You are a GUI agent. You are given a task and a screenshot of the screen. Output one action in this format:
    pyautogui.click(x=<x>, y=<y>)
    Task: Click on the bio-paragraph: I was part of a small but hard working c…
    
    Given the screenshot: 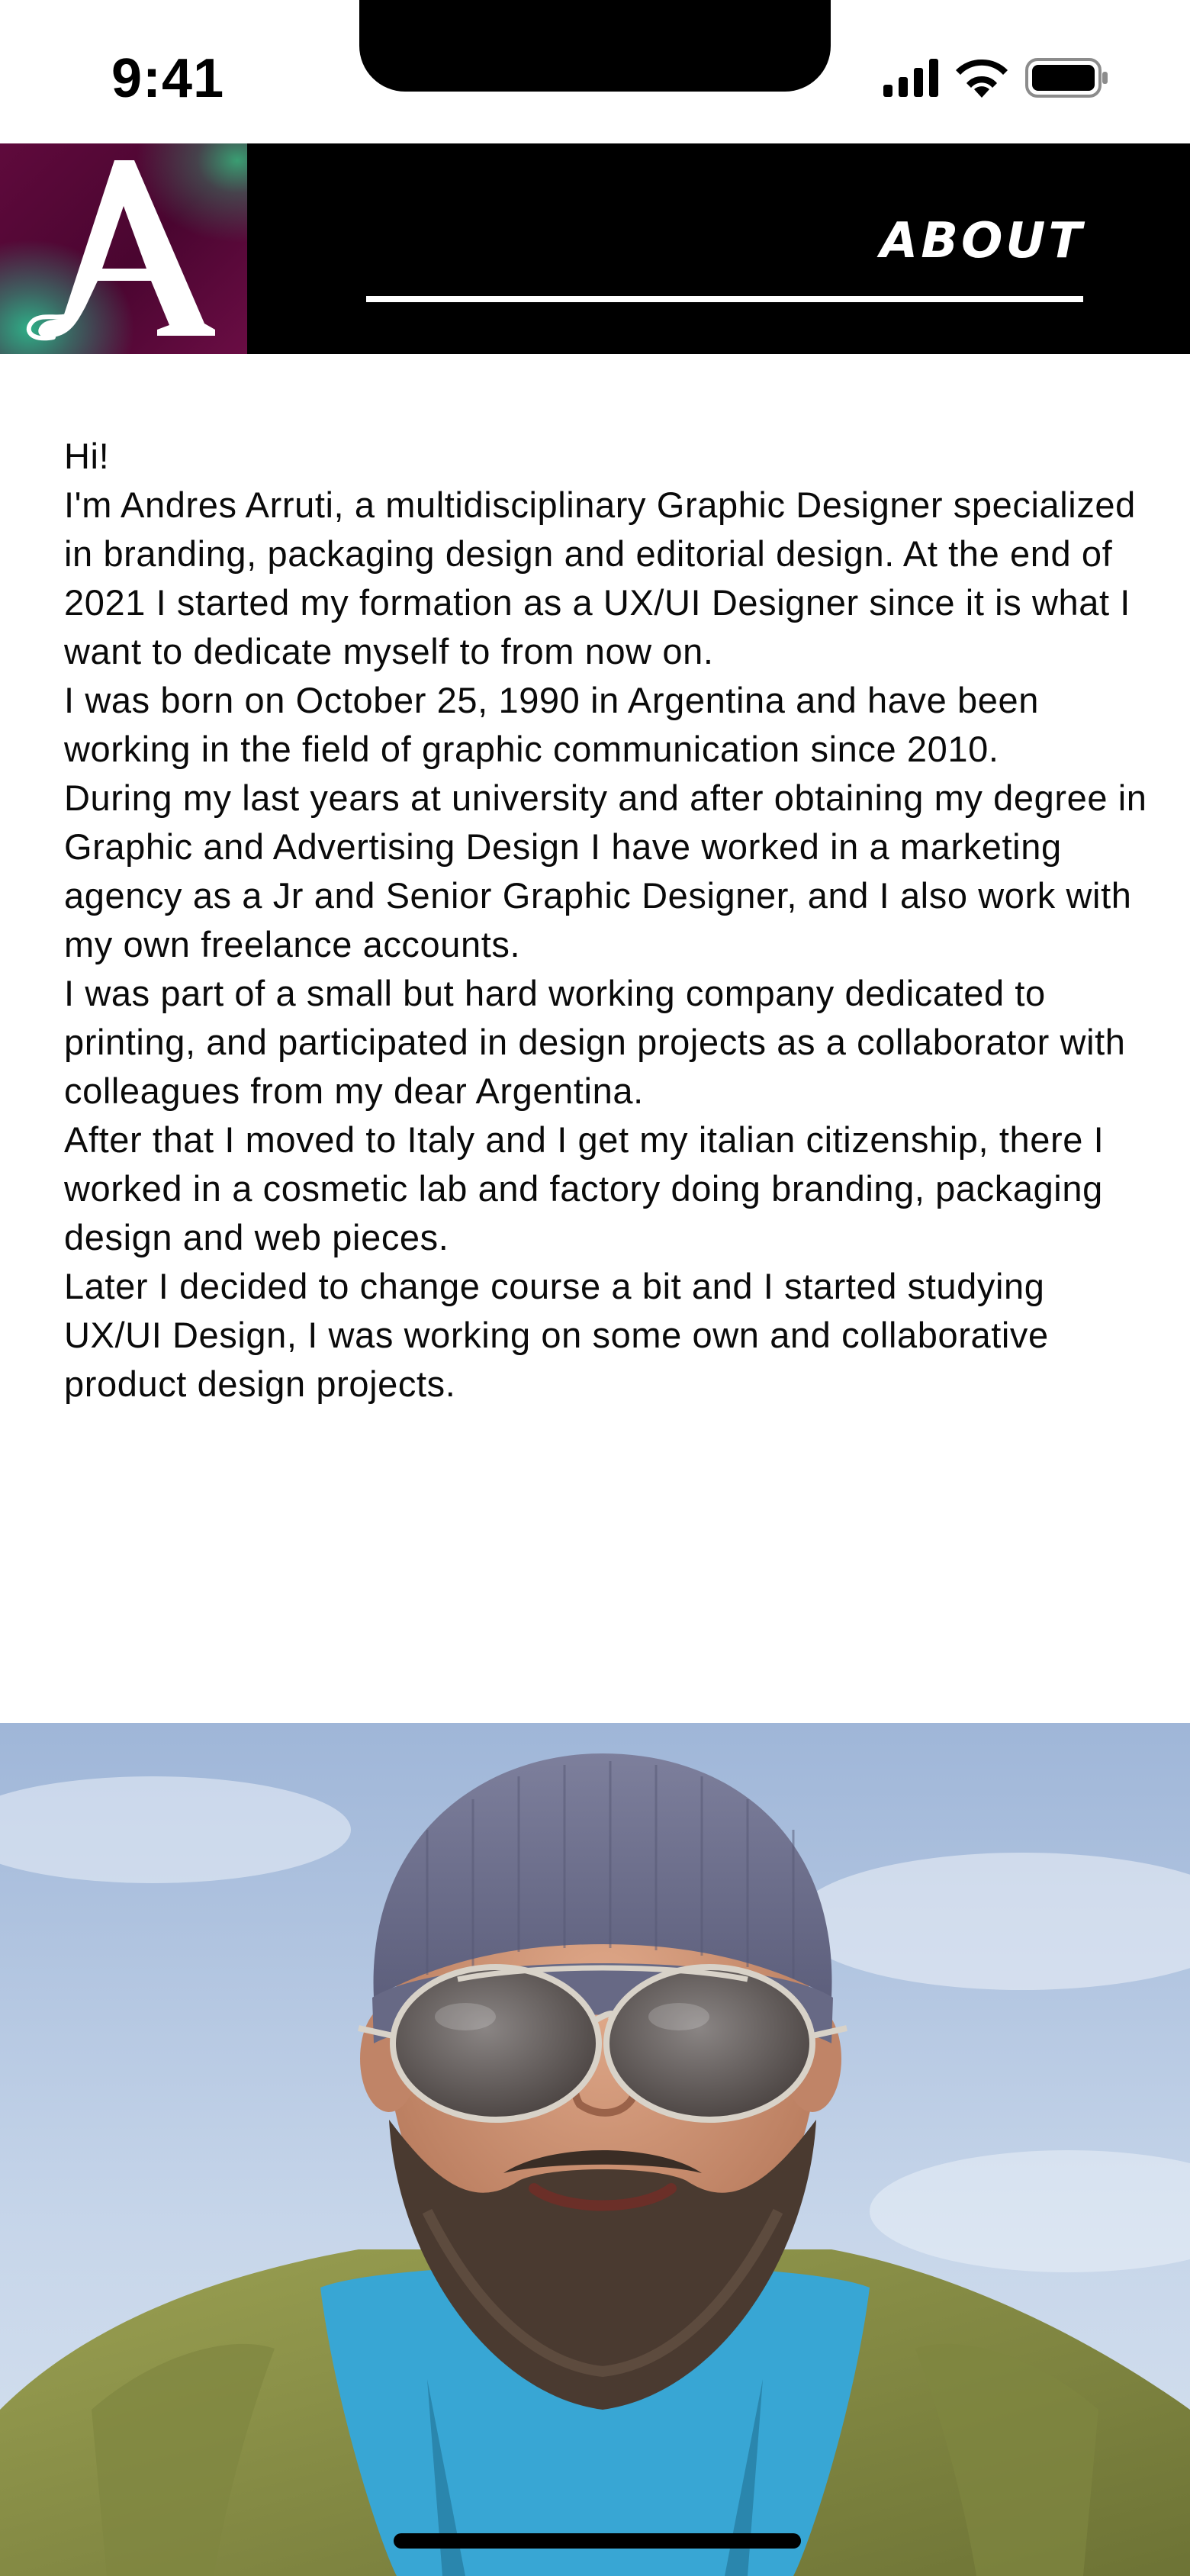 What is the action you would take?
    pyautogui.click(x=595, y=1042)
    